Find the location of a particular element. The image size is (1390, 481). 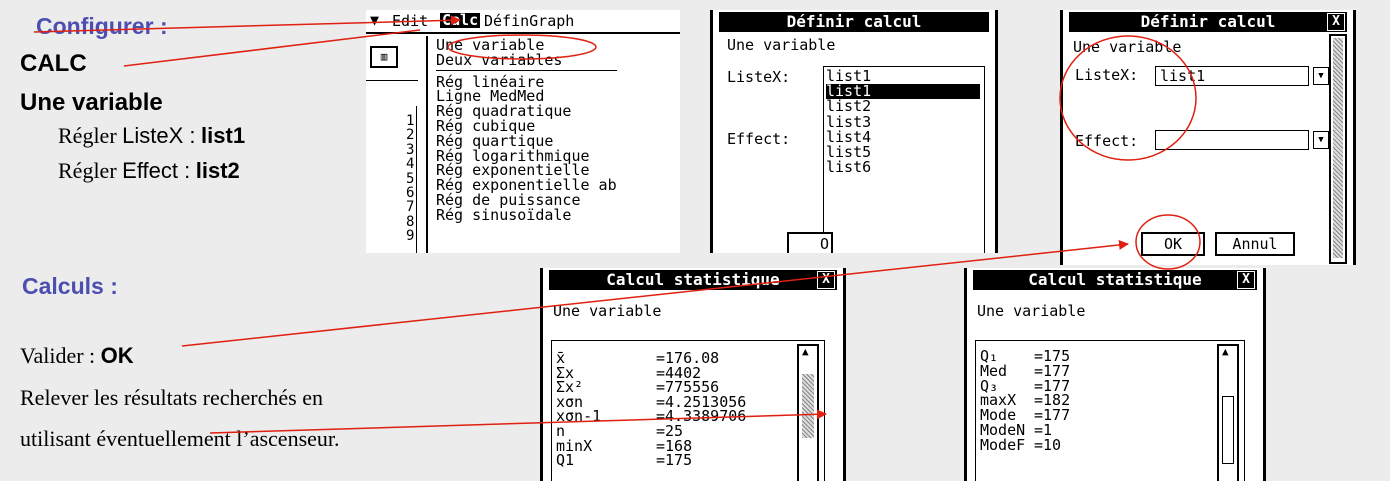

arrow-to-calc-menu is located at coordinates (247, 24).